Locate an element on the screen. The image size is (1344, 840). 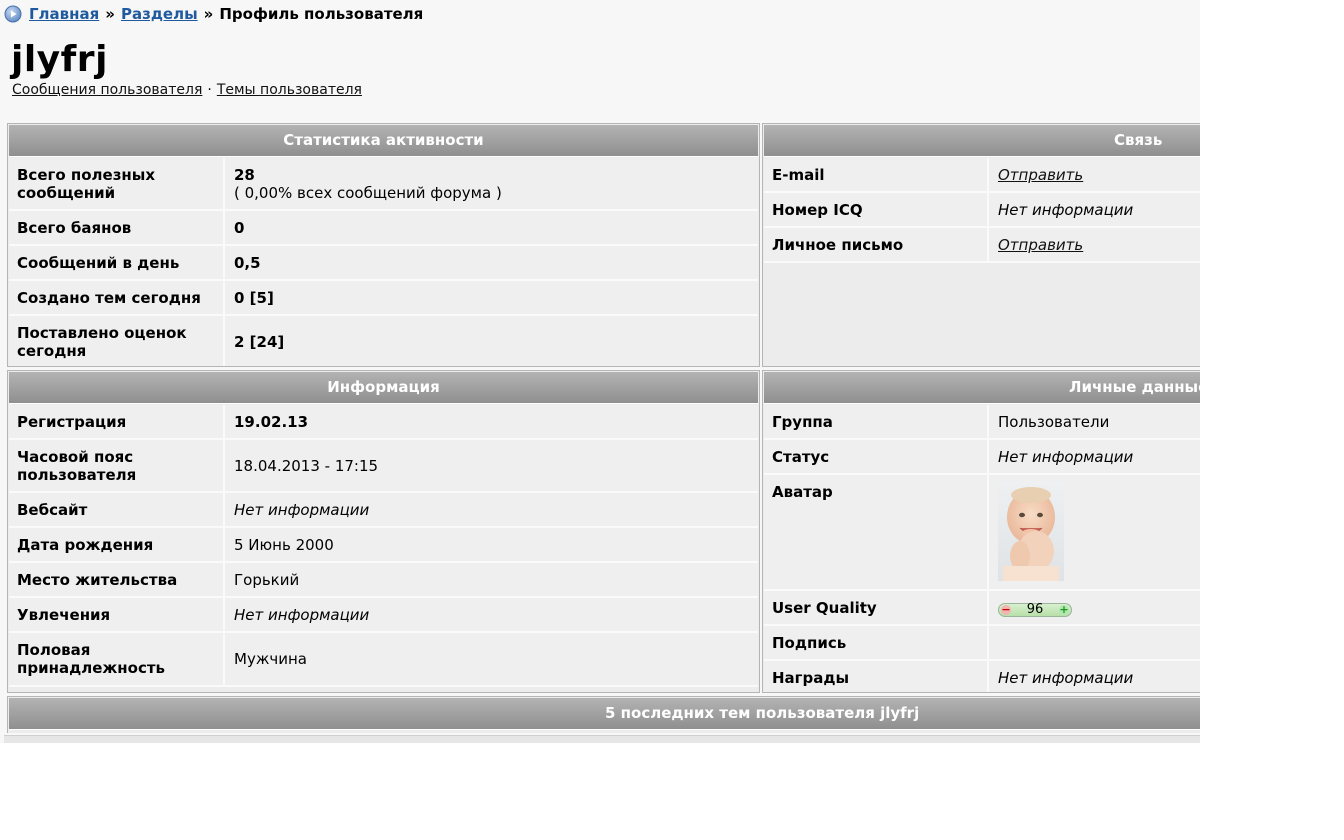
info-label: Половая принадлежность is located at coordinates (117, 659).